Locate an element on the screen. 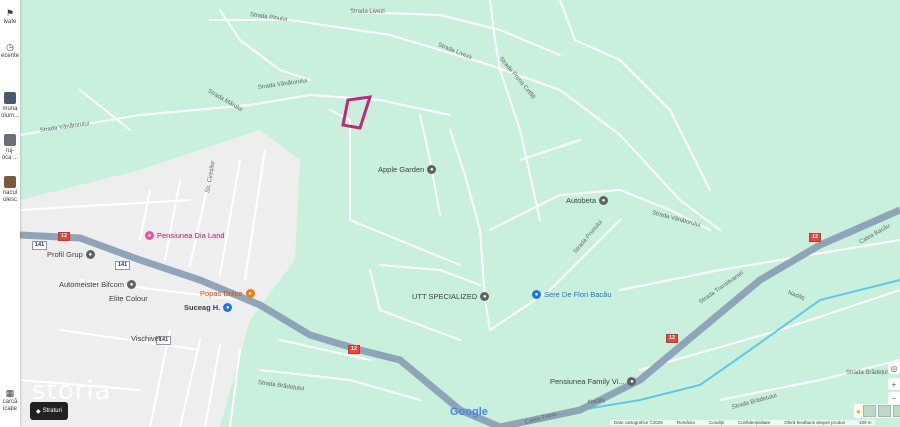  google-logo: Google is located at coordinates (469, 412).